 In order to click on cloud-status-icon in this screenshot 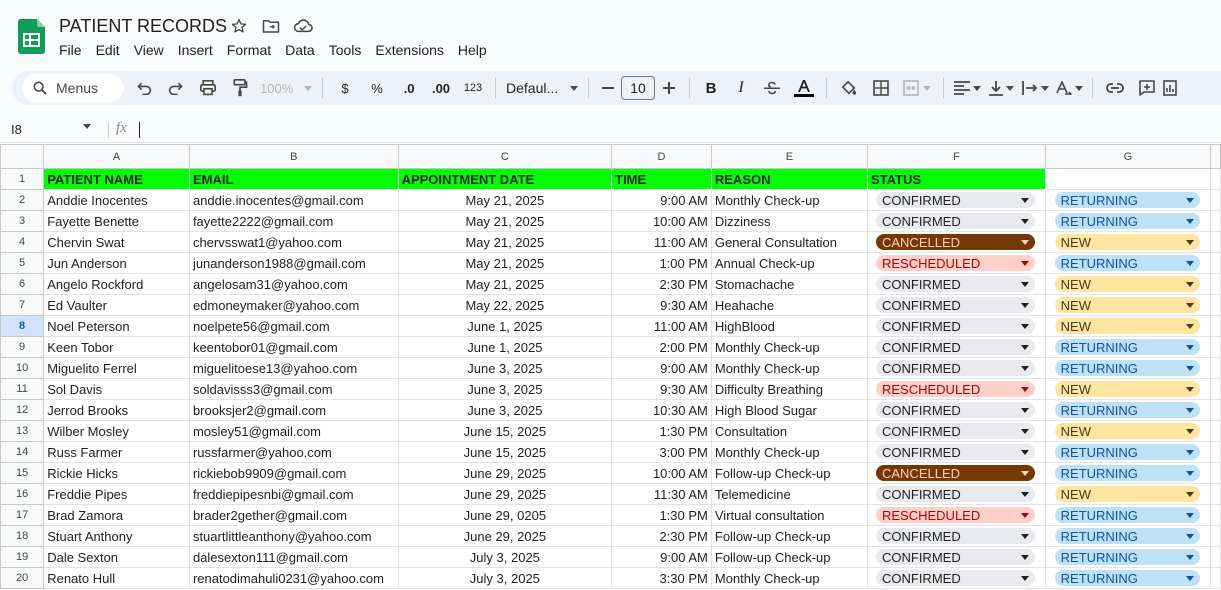, I will do `click(303, 26)`.